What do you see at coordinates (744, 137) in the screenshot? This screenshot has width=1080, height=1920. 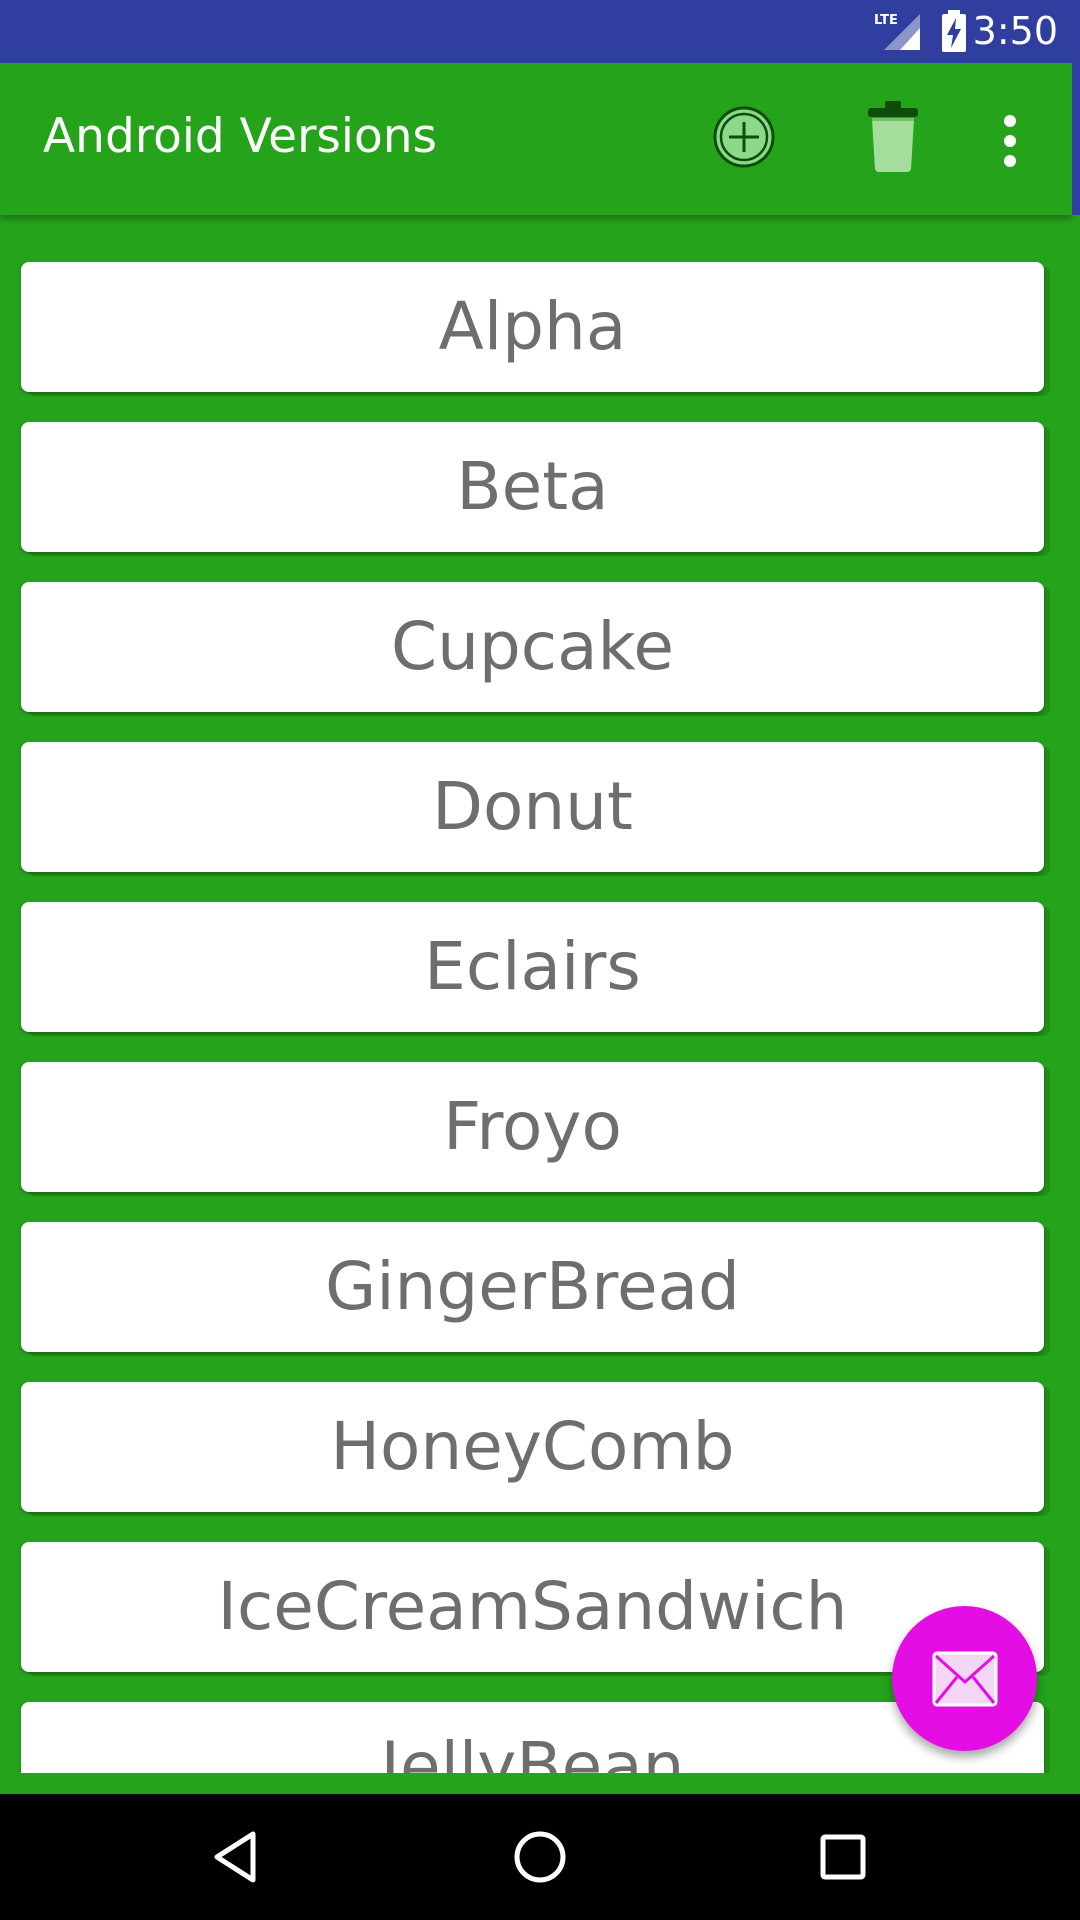 I see `add-circle-icon` at bounding box center [744, 137].